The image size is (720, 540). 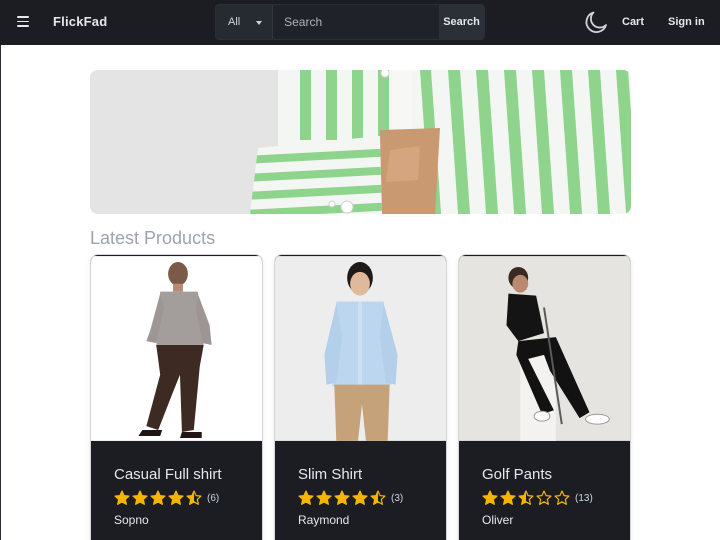 What do you see at coordinates (686, 22) in the screenshot?
I see `signin-link: Sign in` at bounding box center [686, 22].